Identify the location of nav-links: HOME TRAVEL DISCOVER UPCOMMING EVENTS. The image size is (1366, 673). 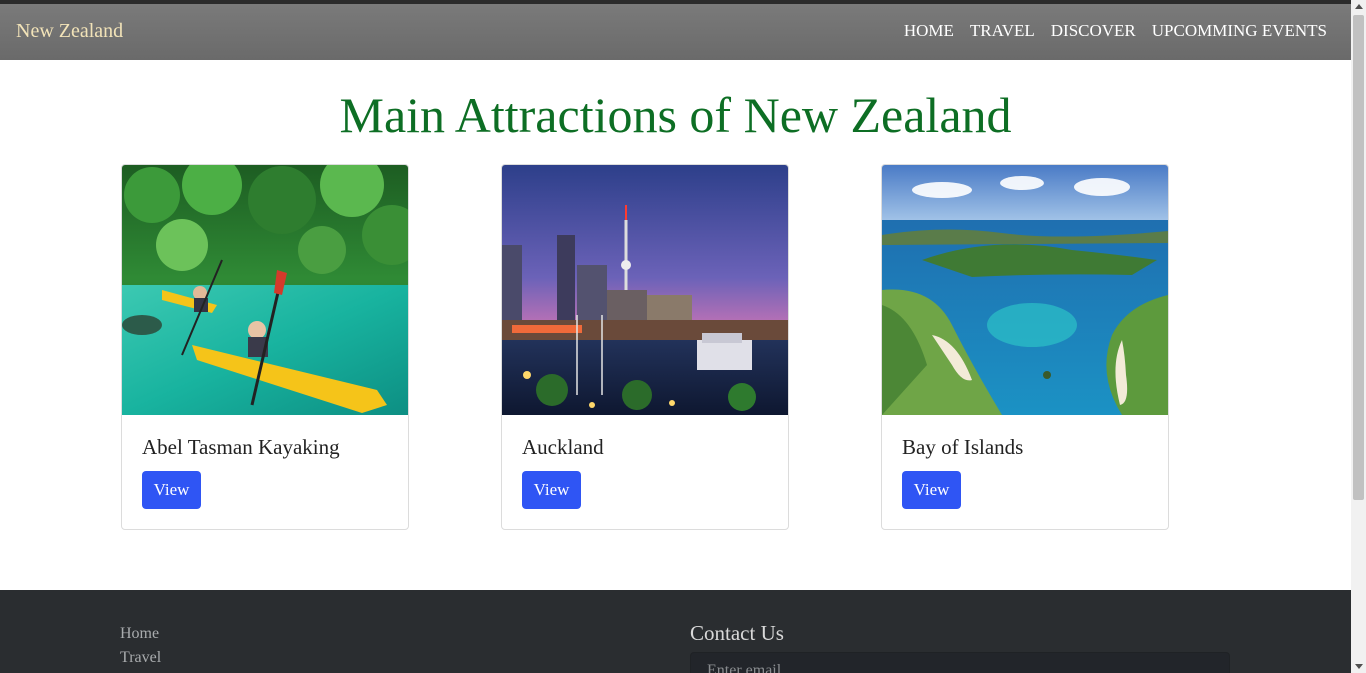
(1115, 31).